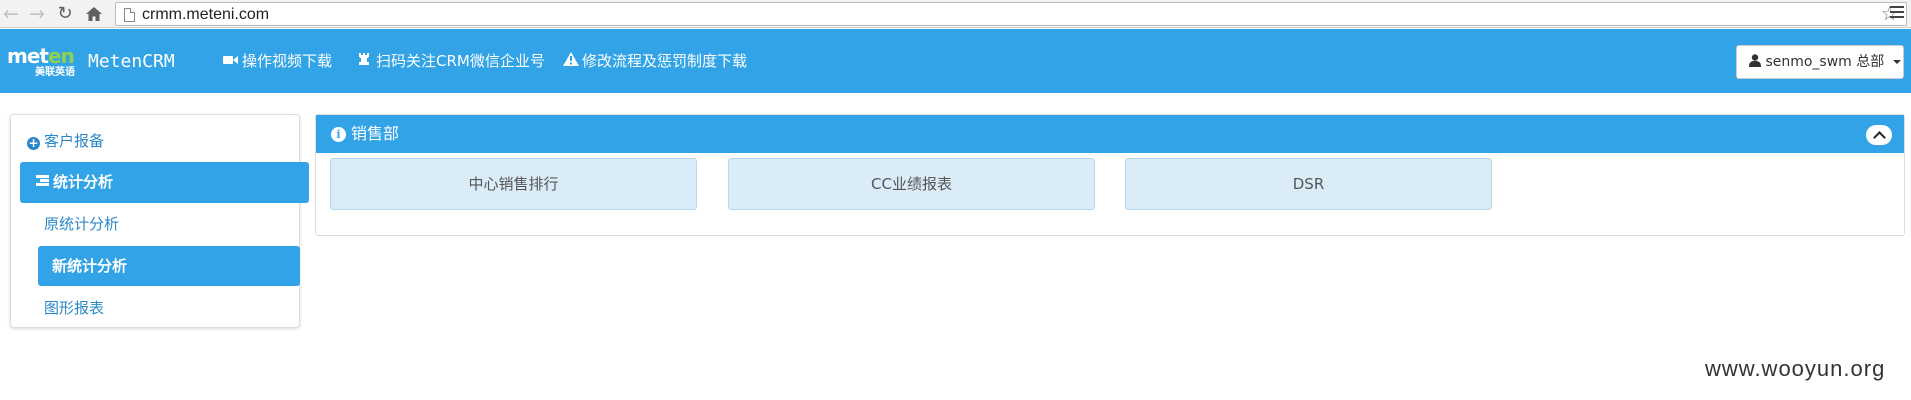 Image resolution: width=1911 pixels, height=400 pixels. Describe the element at coordinates (169, 266) in the screenshot. I see `sidebar-item-new-statistics: 新统计分析` at that location.